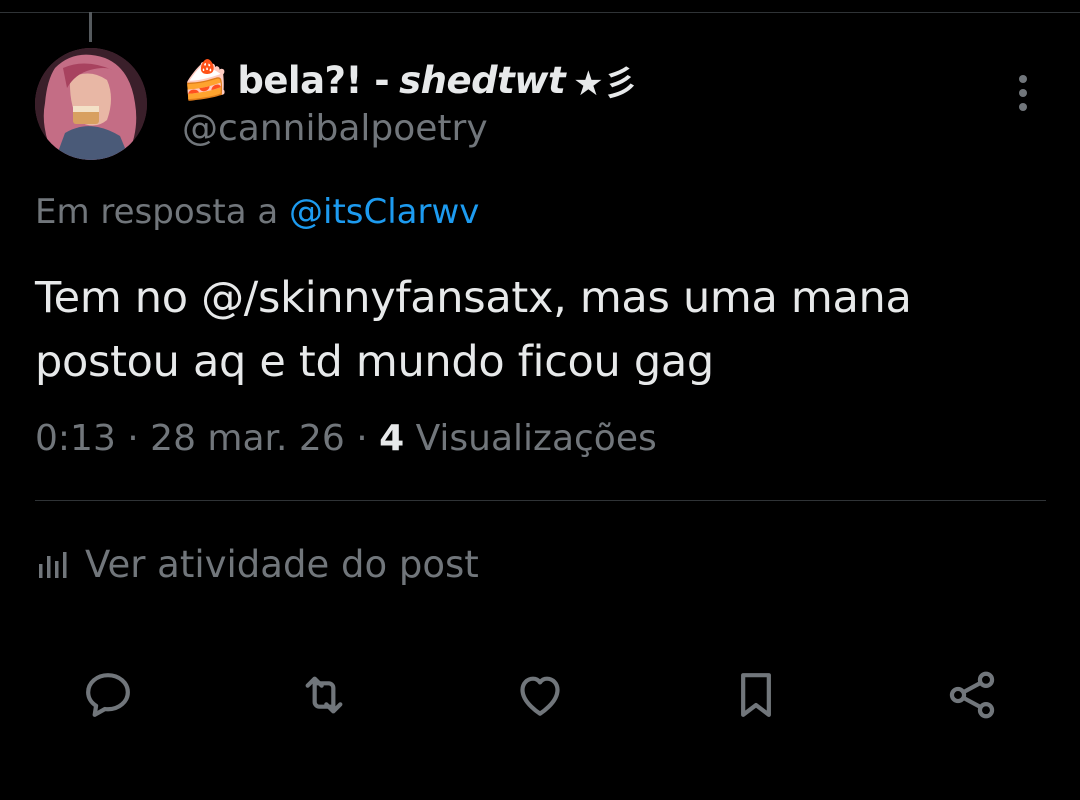  I want to click on retweet-icon, so click(324, 695).